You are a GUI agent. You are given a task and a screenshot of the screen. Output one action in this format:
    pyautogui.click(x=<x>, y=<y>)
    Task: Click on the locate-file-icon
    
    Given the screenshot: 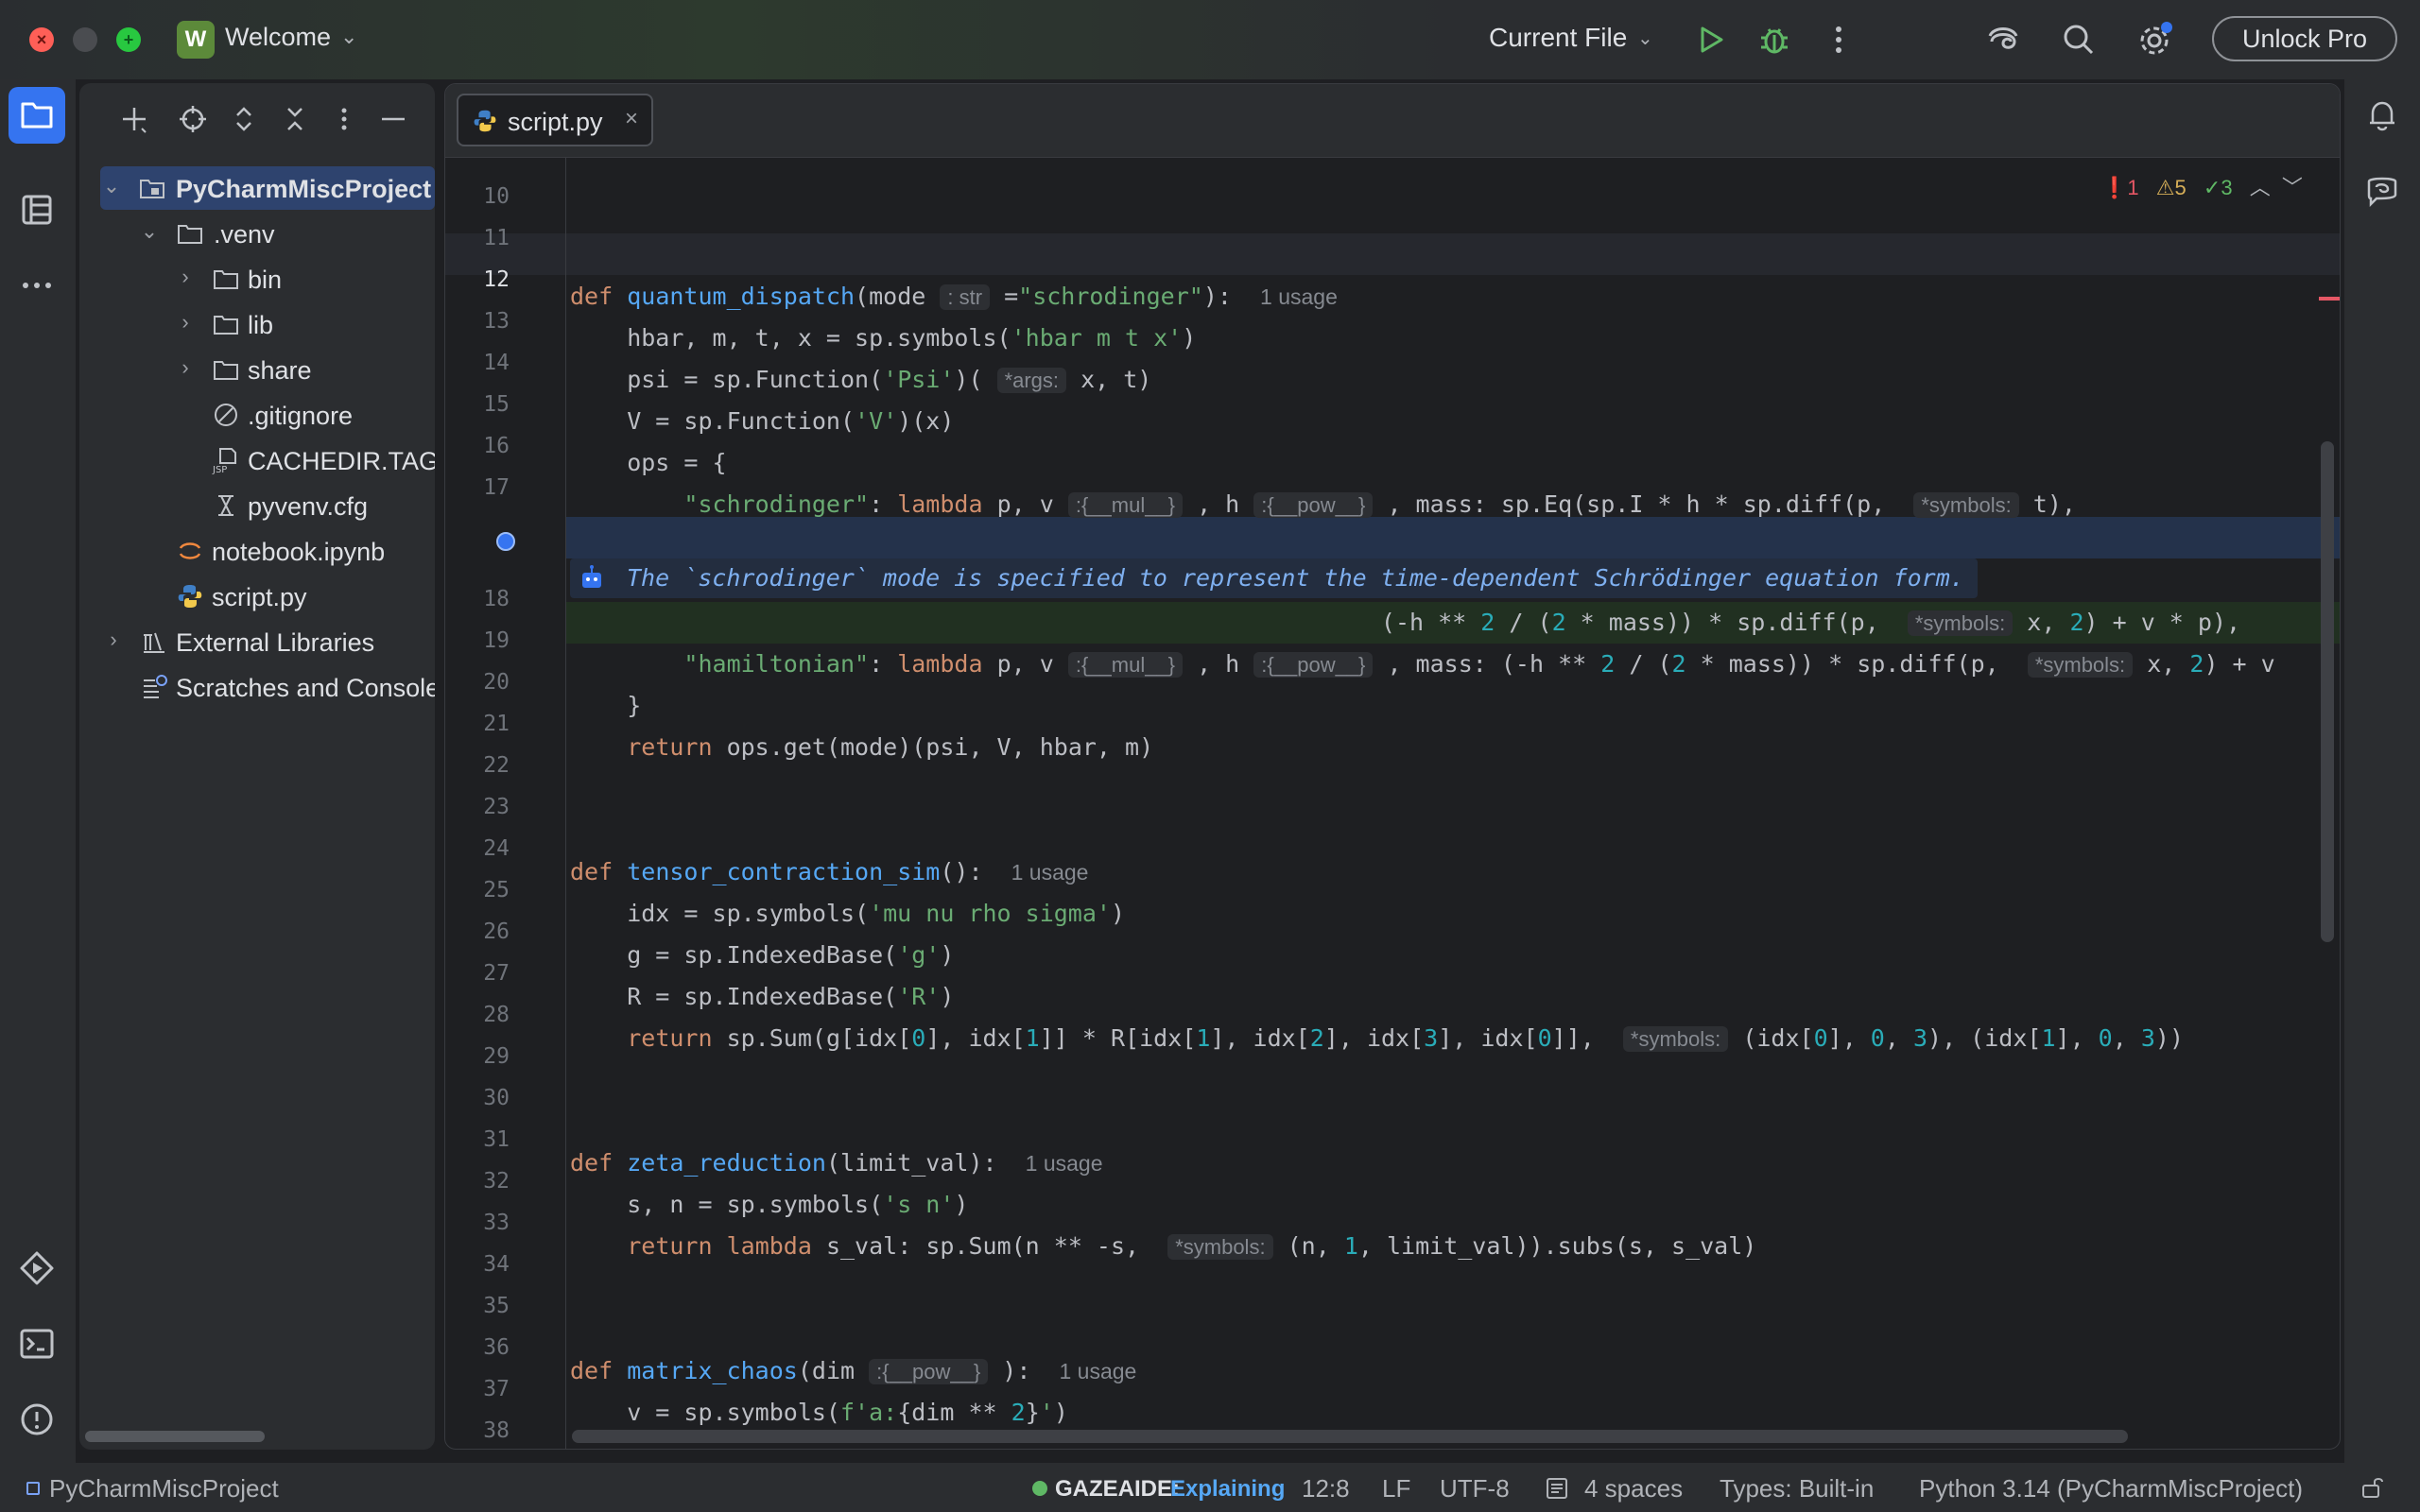 What is the action you would take?
    pyautogui.click(x=193, y=119)
    